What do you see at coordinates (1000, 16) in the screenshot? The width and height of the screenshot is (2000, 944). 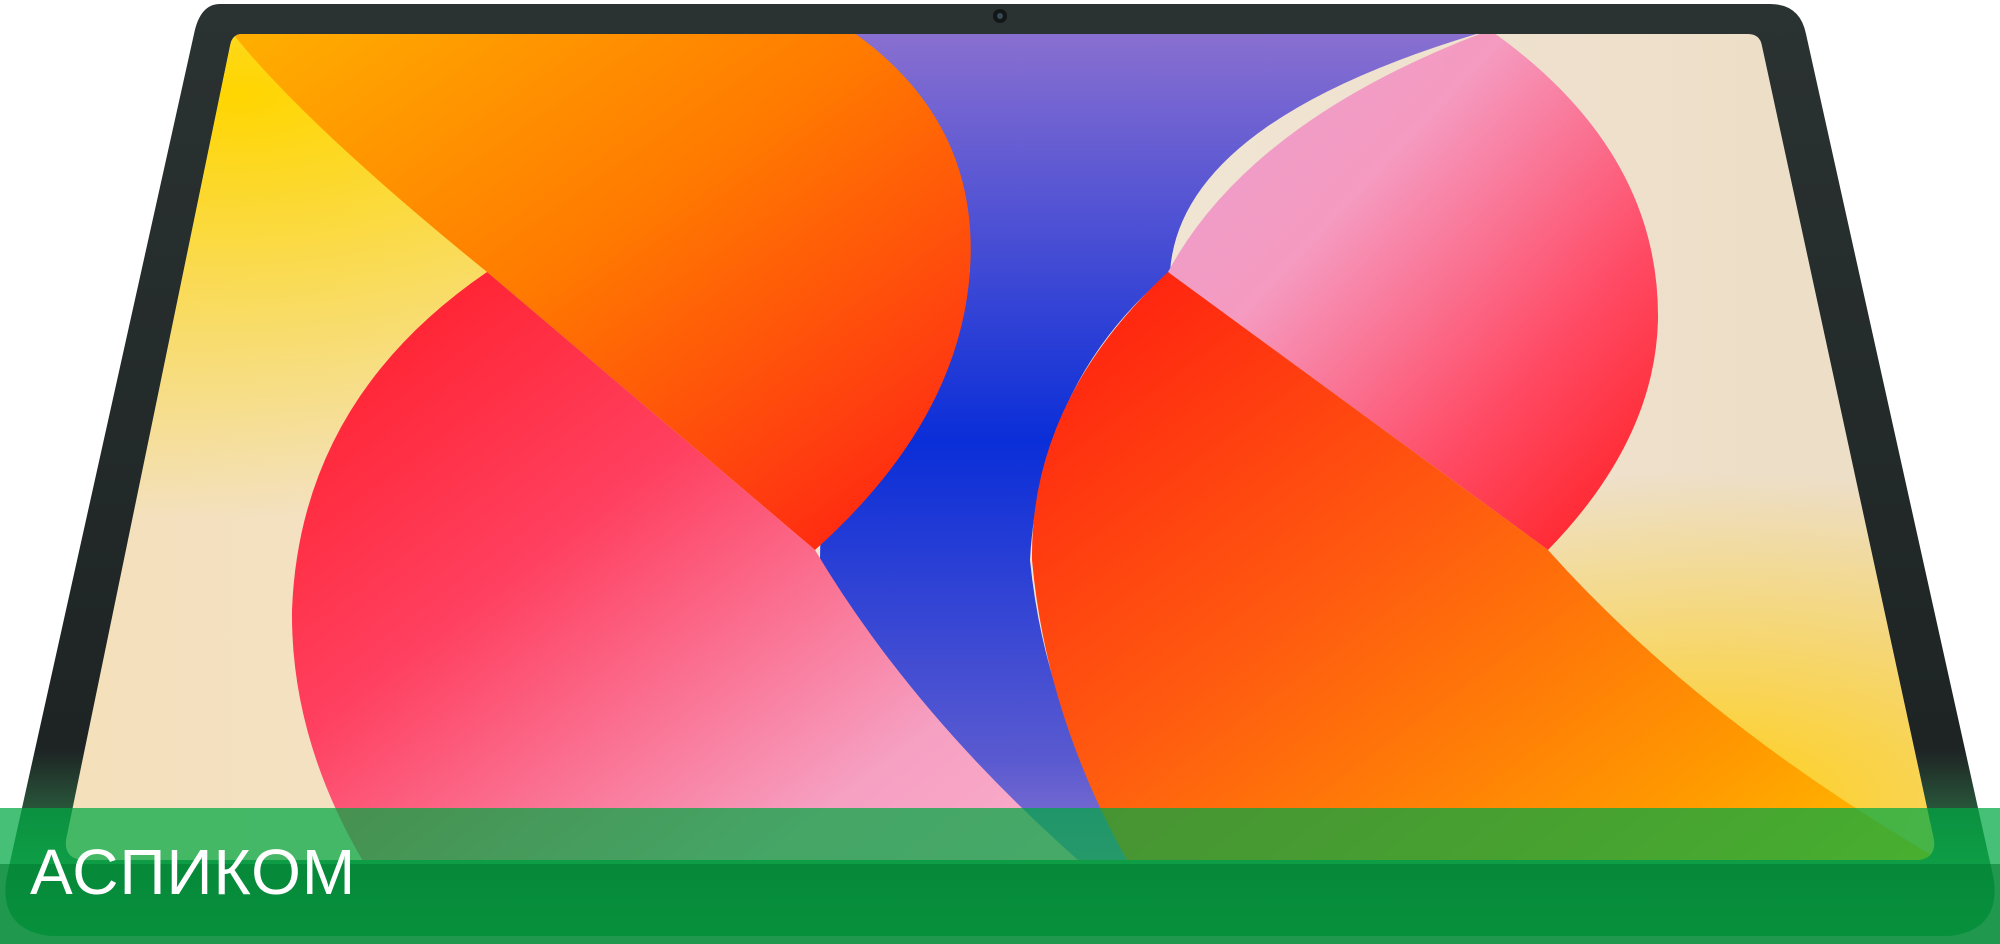 I see `camera-icon` at bounding box center [1000, 16].